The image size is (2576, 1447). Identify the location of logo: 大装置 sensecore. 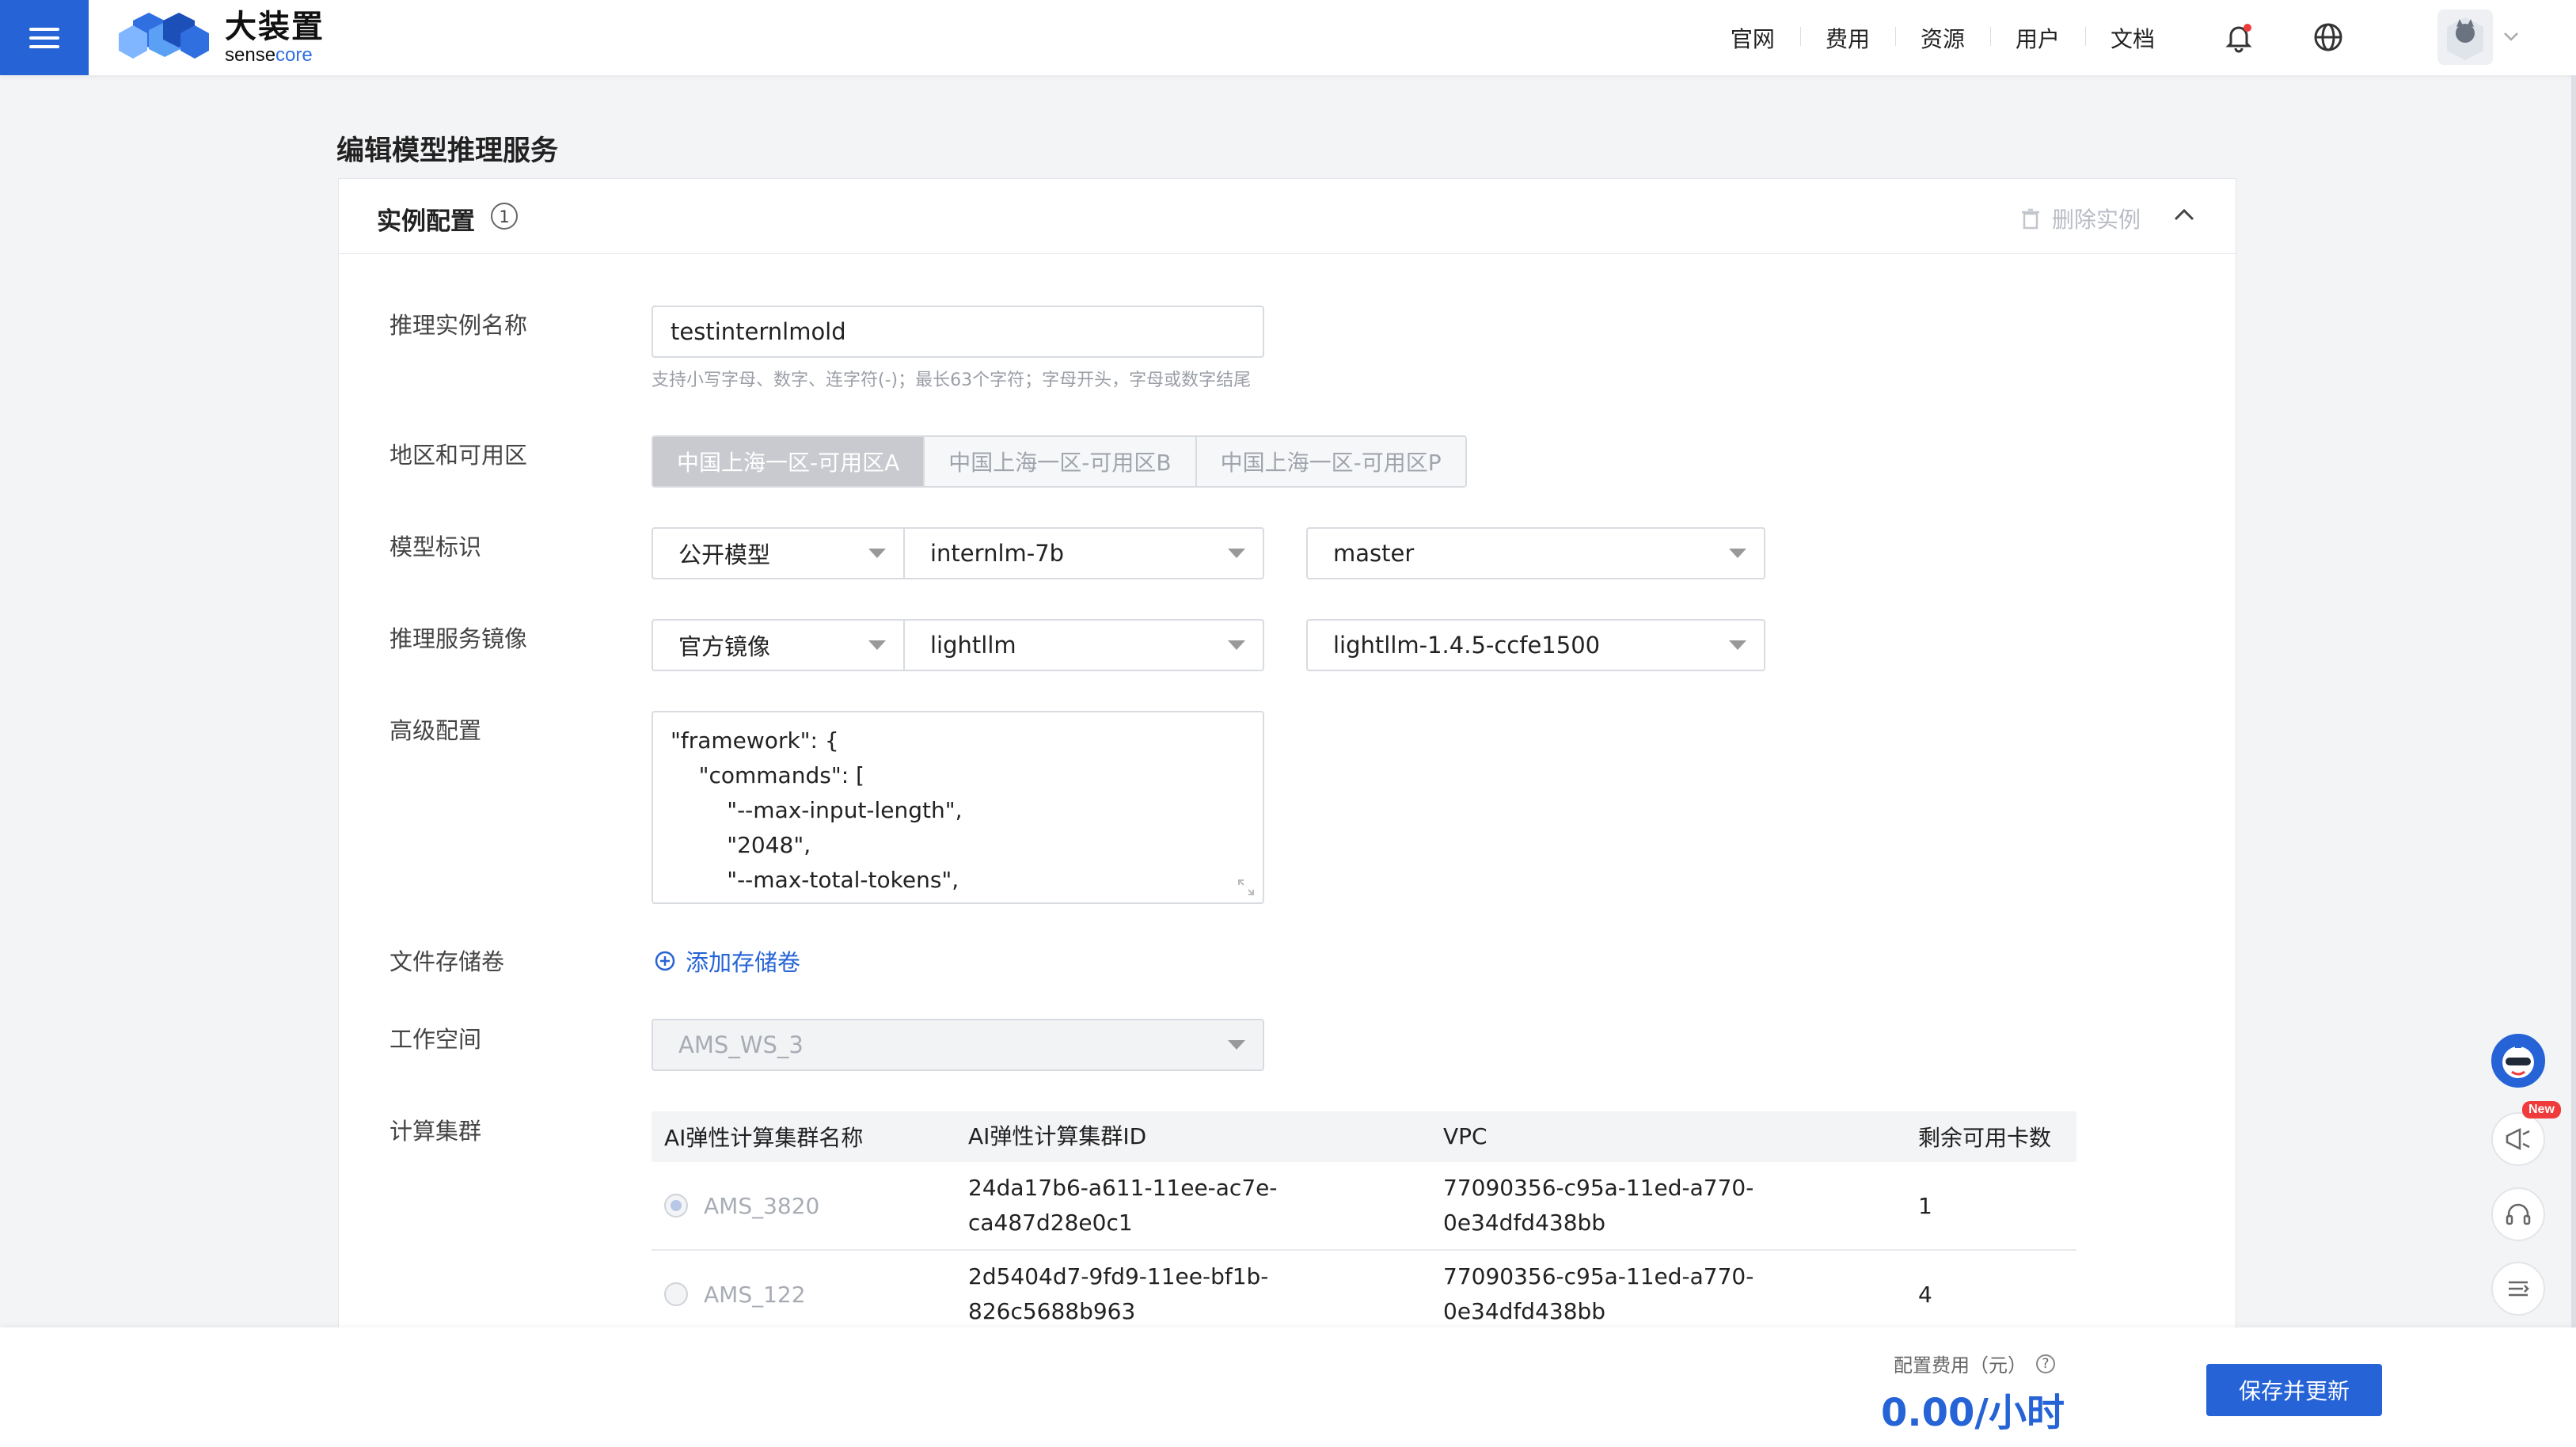
(221, 38).